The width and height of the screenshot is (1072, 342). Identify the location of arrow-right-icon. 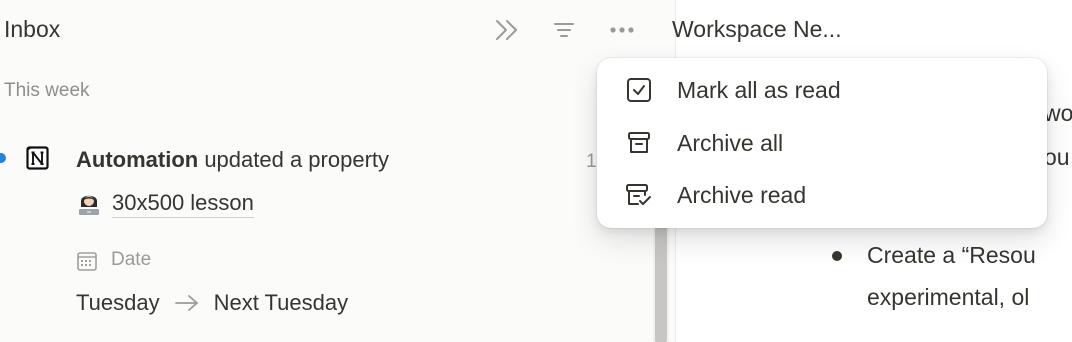
(187, 303).